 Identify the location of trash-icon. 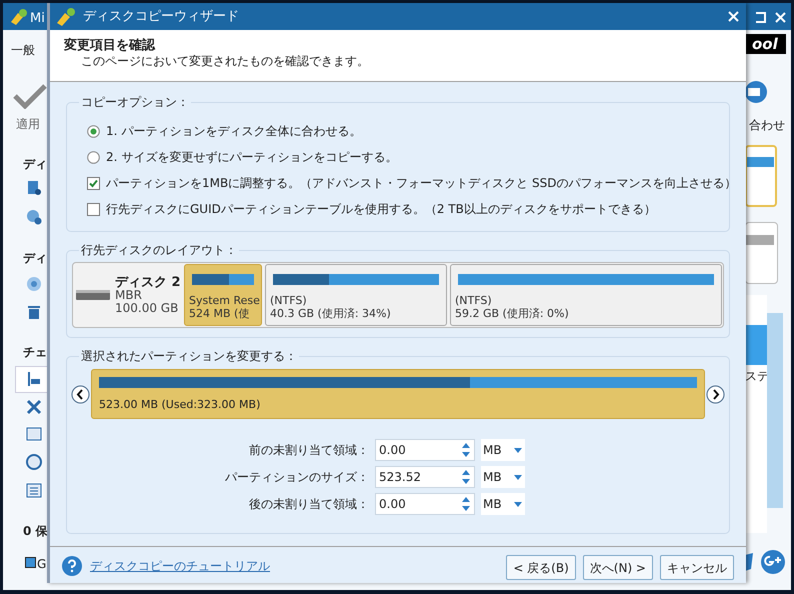
(34, 312).